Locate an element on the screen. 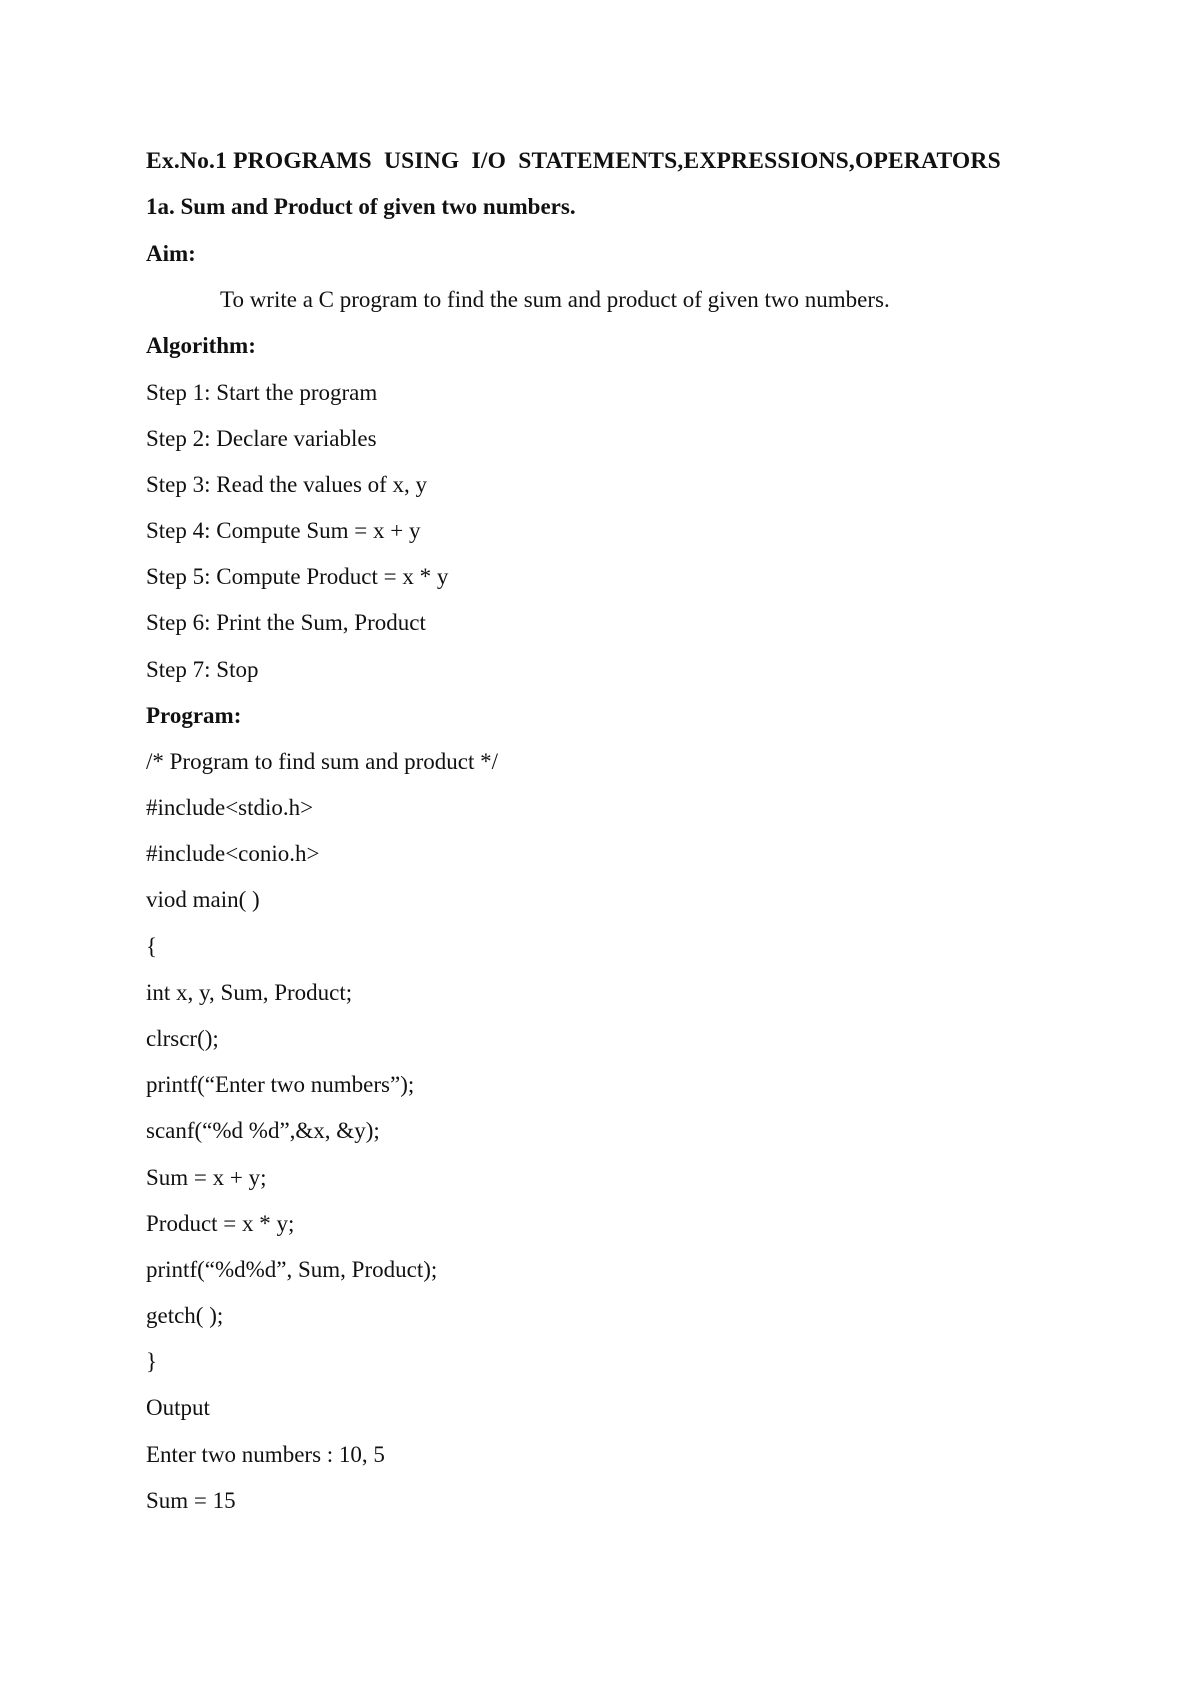  code-line: Sum = x + y; is located at coordinates (206, 1177).